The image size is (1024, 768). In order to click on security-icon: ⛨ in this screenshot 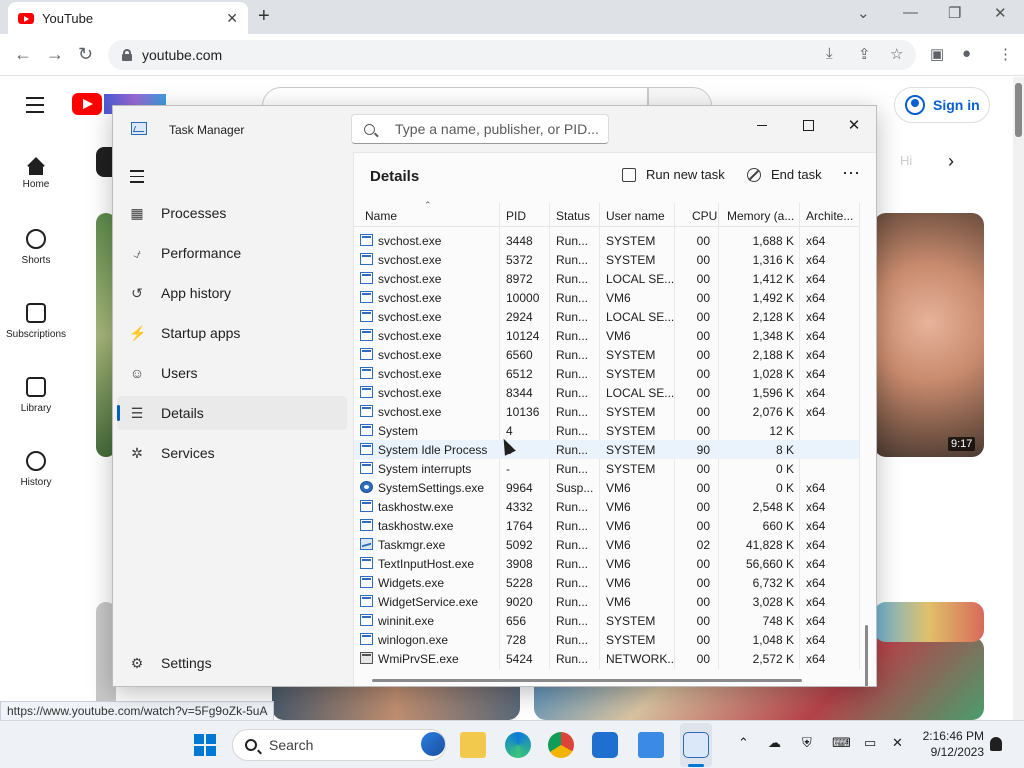, I will do `click(807, 743)`.